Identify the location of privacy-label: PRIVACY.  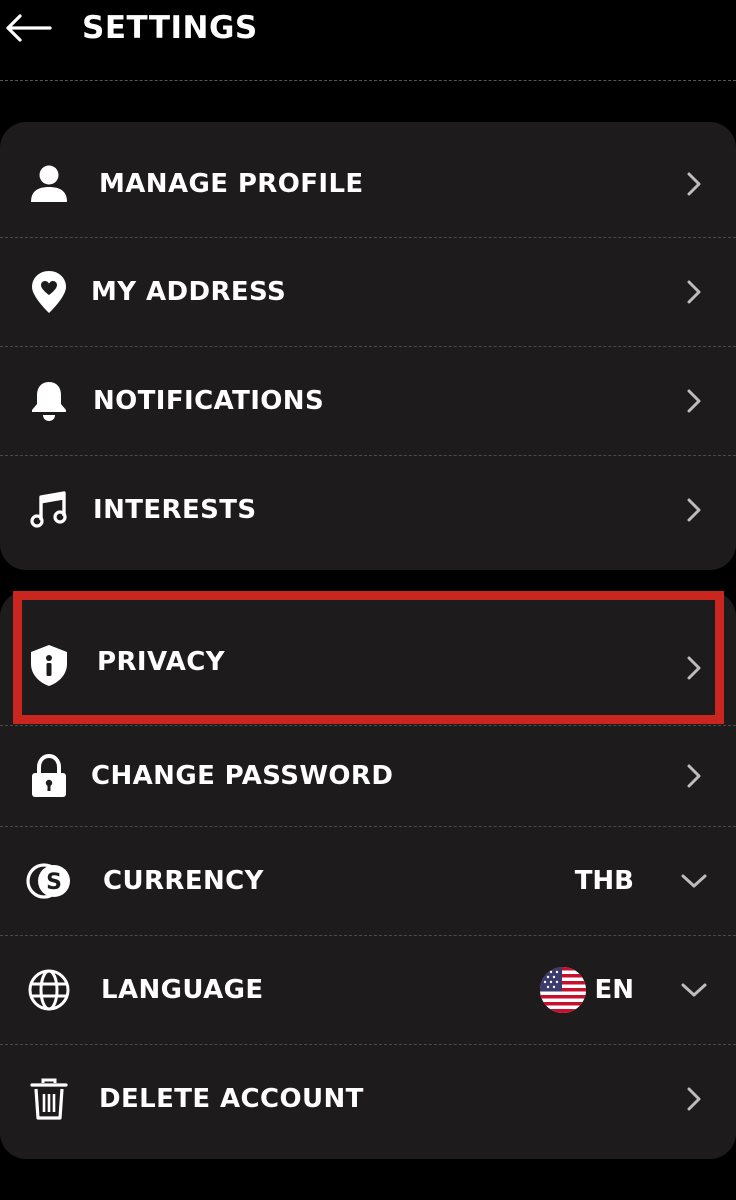
(161, 662).